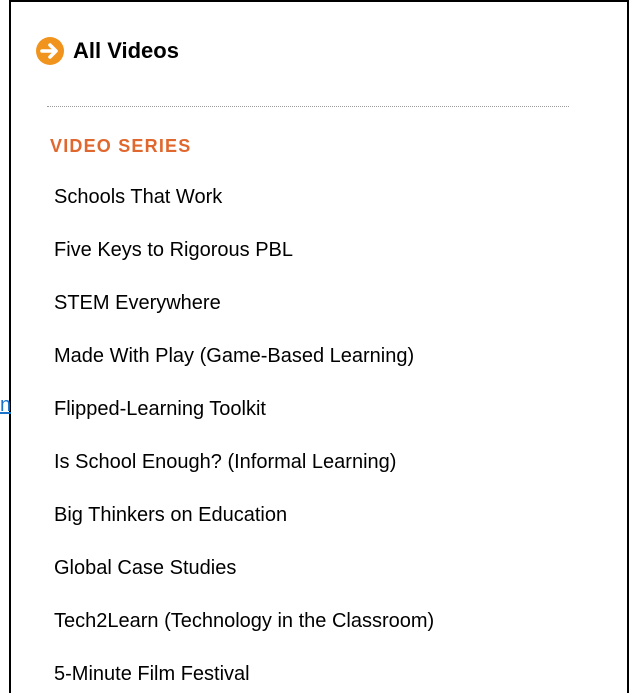  What do you see at coordinates (244, 630) in the screenshot?
I see `series-item-tech2learn: Tech2Learn (Technology in the Classroom)` at bounding box center [244, 630].